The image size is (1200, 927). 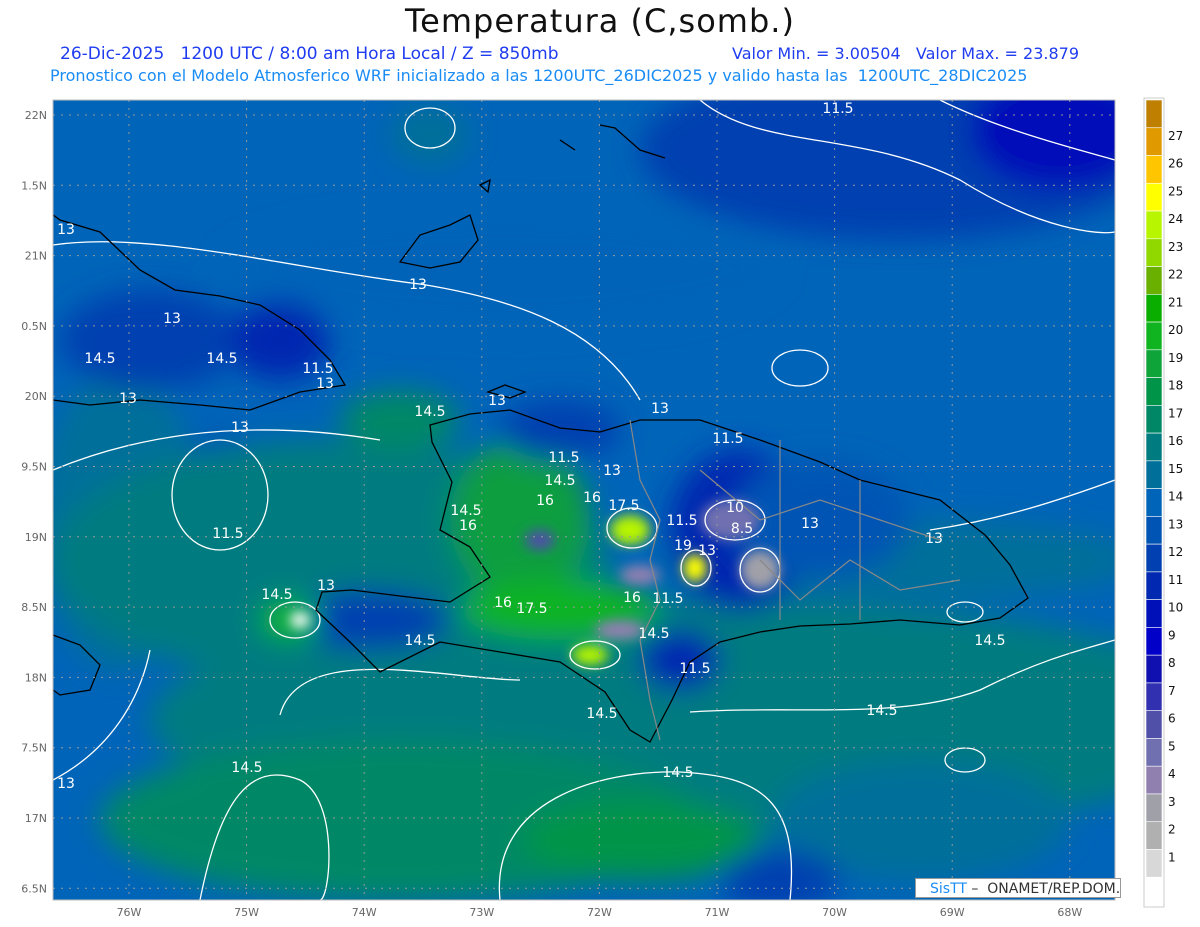 I want to click on lat-label: 6.5N, so click(x=34, y=888).